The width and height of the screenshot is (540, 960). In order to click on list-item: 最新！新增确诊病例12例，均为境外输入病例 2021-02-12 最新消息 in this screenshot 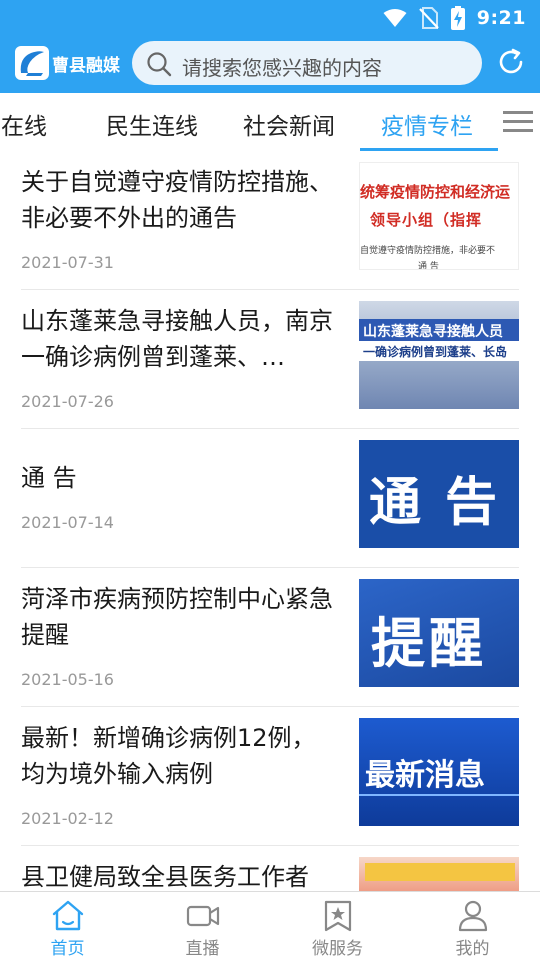, I will do `click(270, 776)`.